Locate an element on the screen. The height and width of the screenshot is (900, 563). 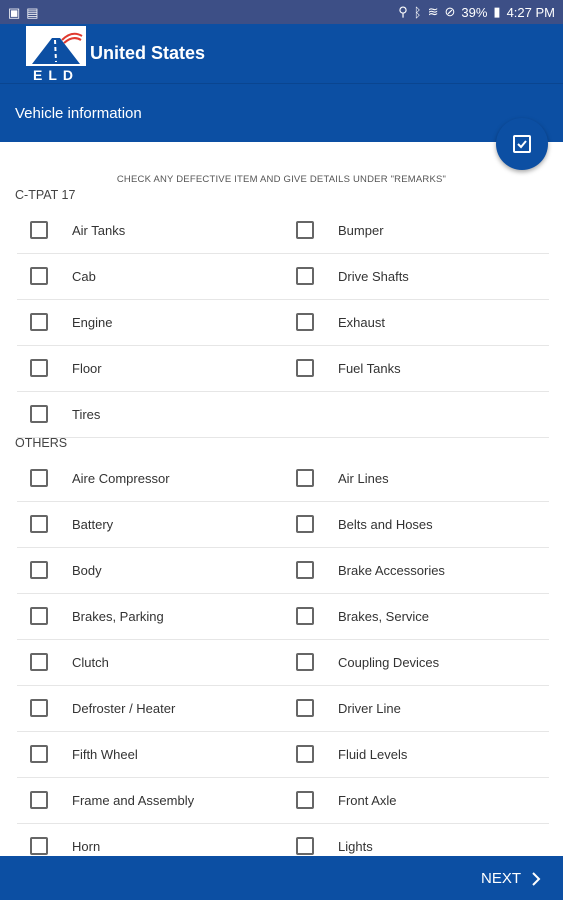
location-icon: ⚲ is located at coordinates (403, 11).